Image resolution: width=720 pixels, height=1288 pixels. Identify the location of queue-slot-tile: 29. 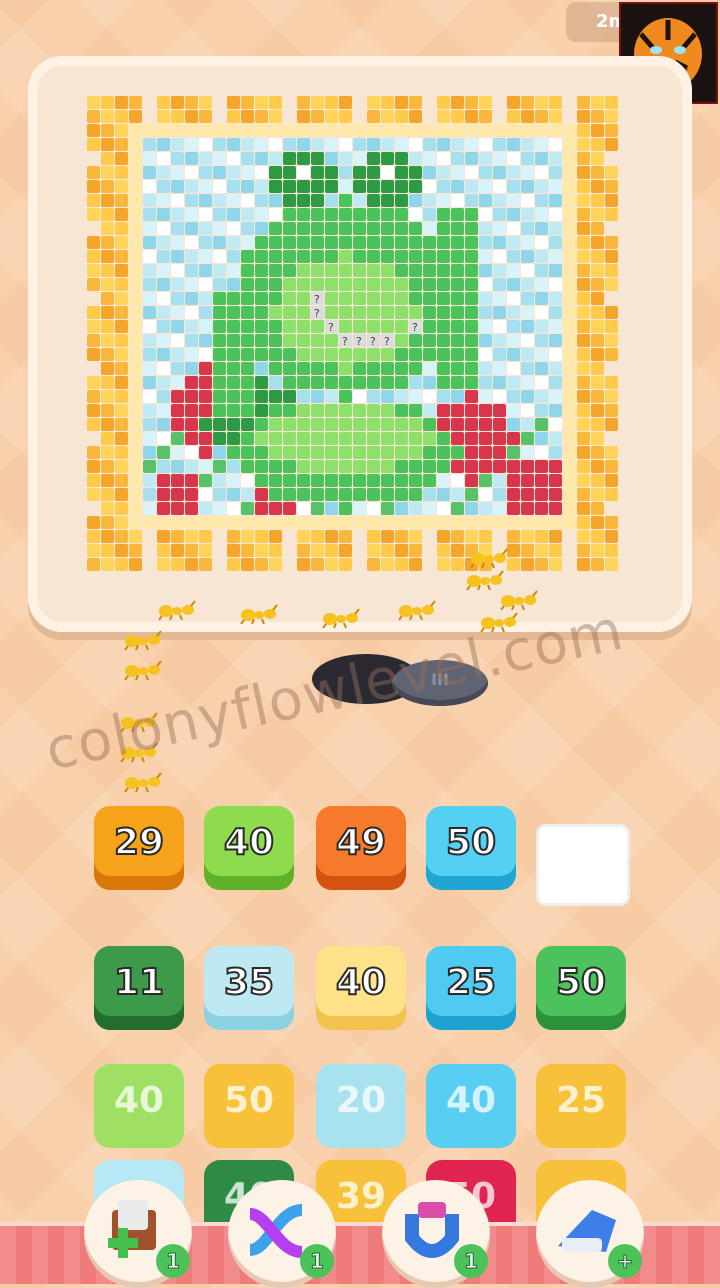
(139, 848).